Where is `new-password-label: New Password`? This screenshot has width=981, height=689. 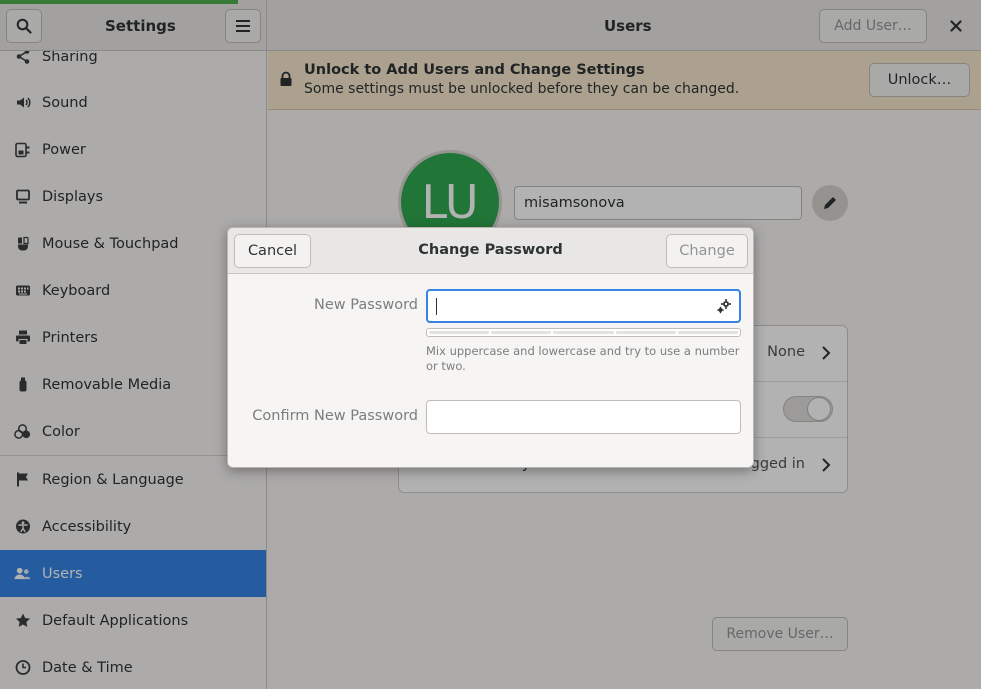 new-password-label: New Password is located at coordinates (366, 305).